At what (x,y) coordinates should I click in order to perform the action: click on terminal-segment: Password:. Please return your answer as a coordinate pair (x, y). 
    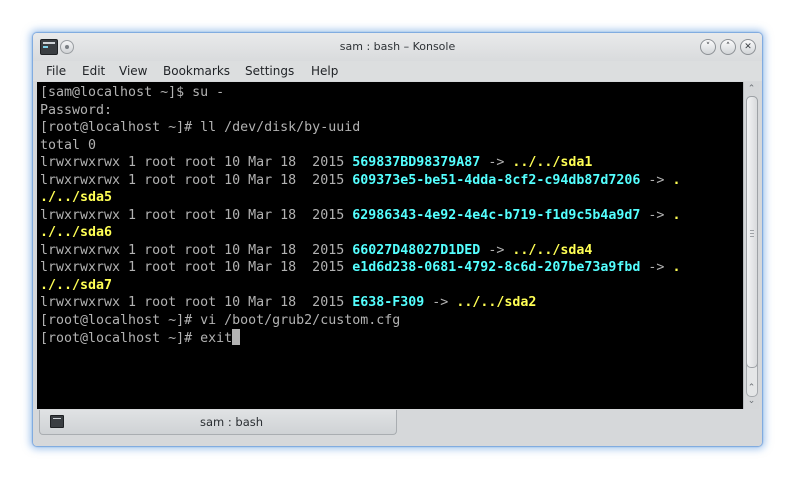
    Looking at the image, I should click on (76, 110).